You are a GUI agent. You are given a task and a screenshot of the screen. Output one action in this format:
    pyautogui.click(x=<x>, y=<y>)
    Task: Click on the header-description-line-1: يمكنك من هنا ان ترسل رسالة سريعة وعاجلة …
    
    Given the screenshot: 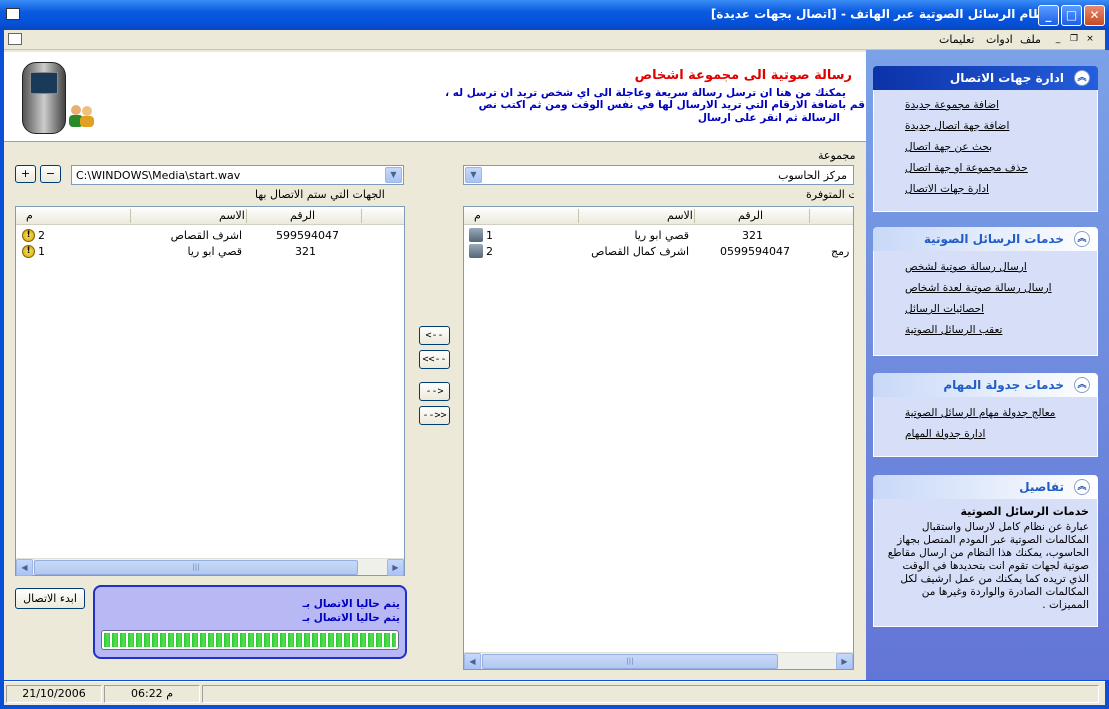 What is the action you would take?
    pyautogui.click(x=645, y=93)
    